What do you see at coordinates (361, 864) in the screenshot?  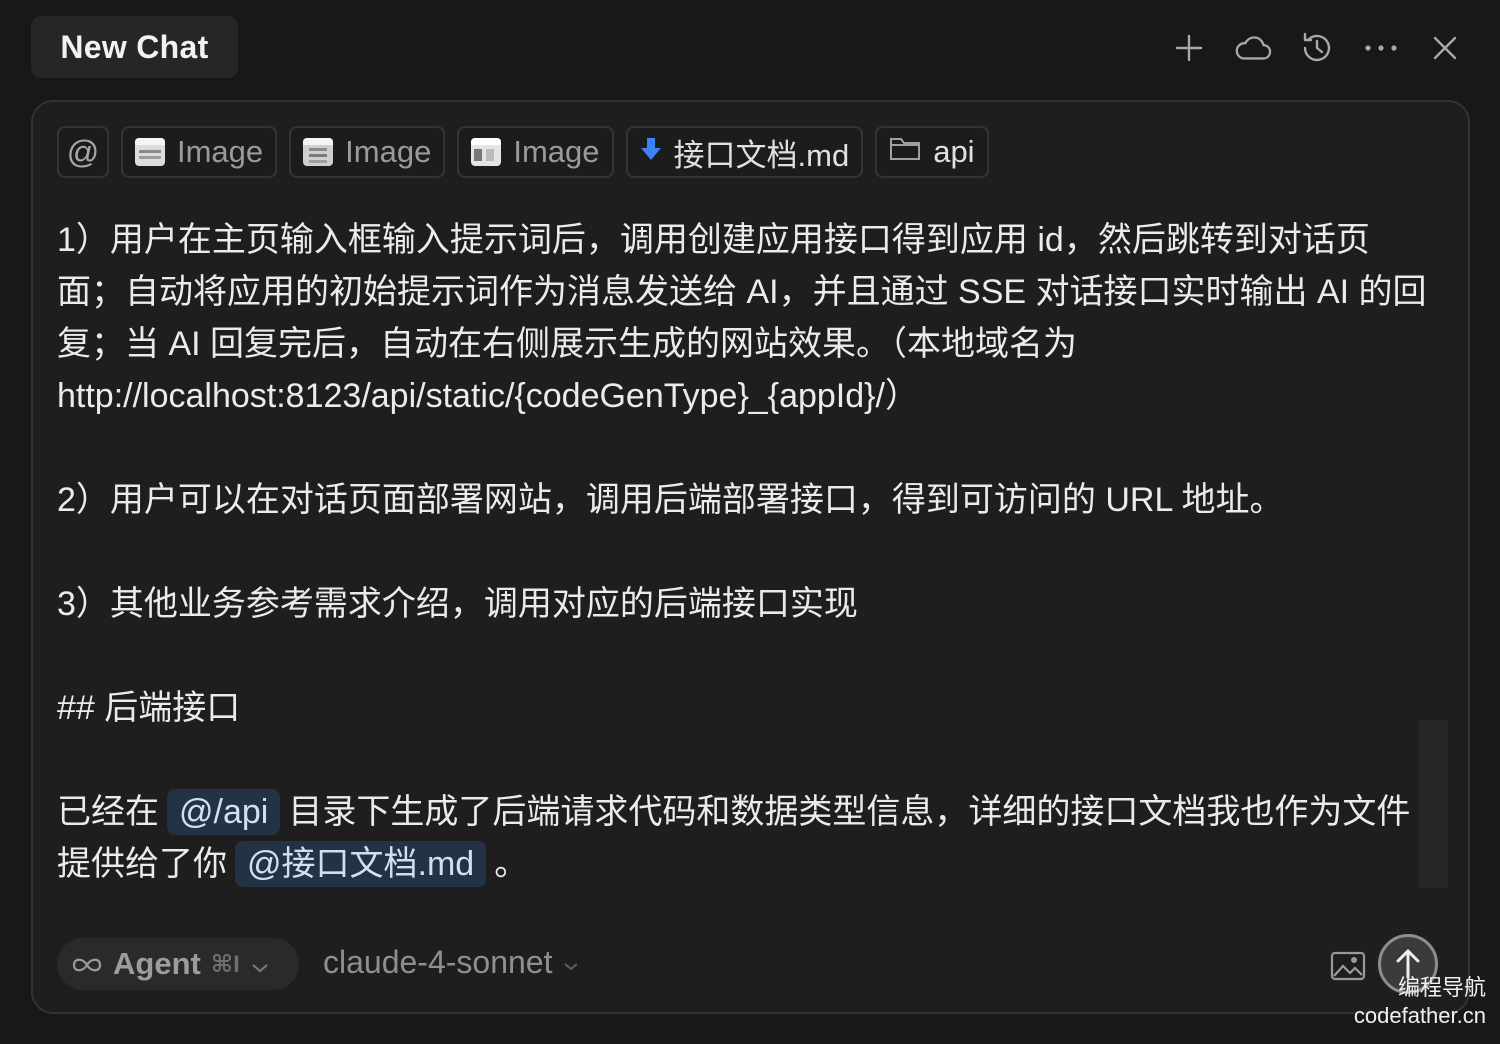 I see `mention-doc: @接口文档.md` at bounding box center [361, 864].